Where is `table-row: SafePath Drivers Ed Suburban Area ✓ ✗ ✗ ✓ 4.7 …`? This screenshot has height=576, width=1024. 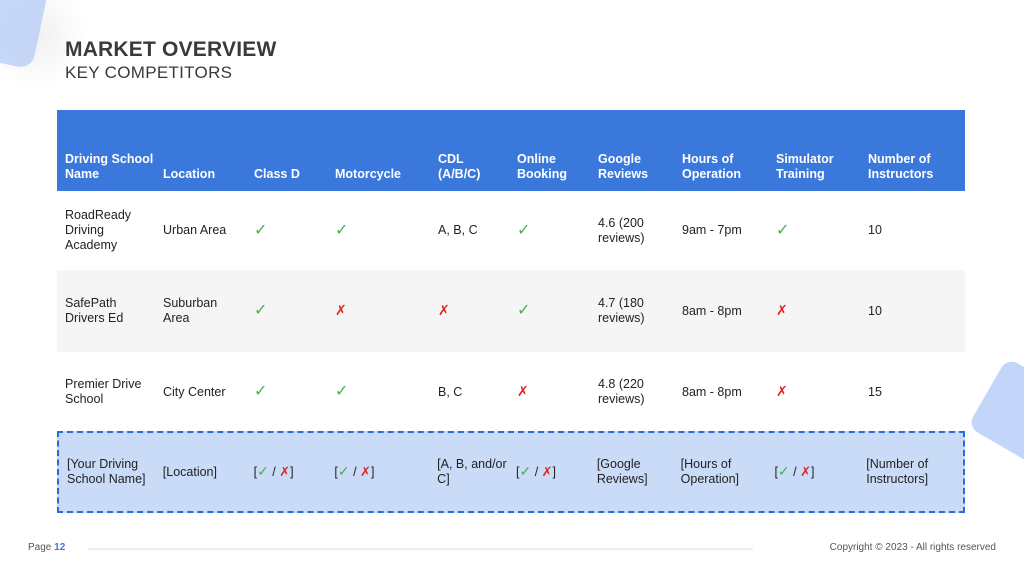 table-row: SafePath Drivers Ed Suburban Area ✓ ✗ ✗ ✓ 4.7 … is located at coordinates (511, 311).